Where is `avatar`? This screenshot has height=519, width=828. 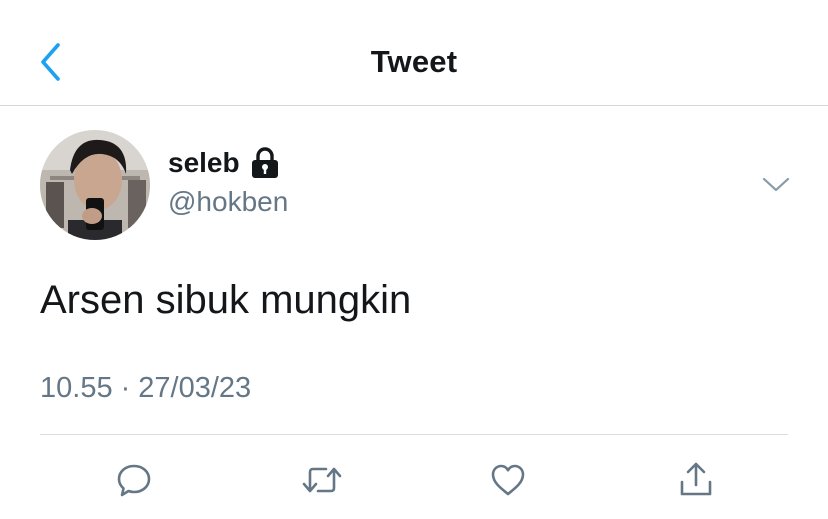 avatar is located at coordinates (95, 185).